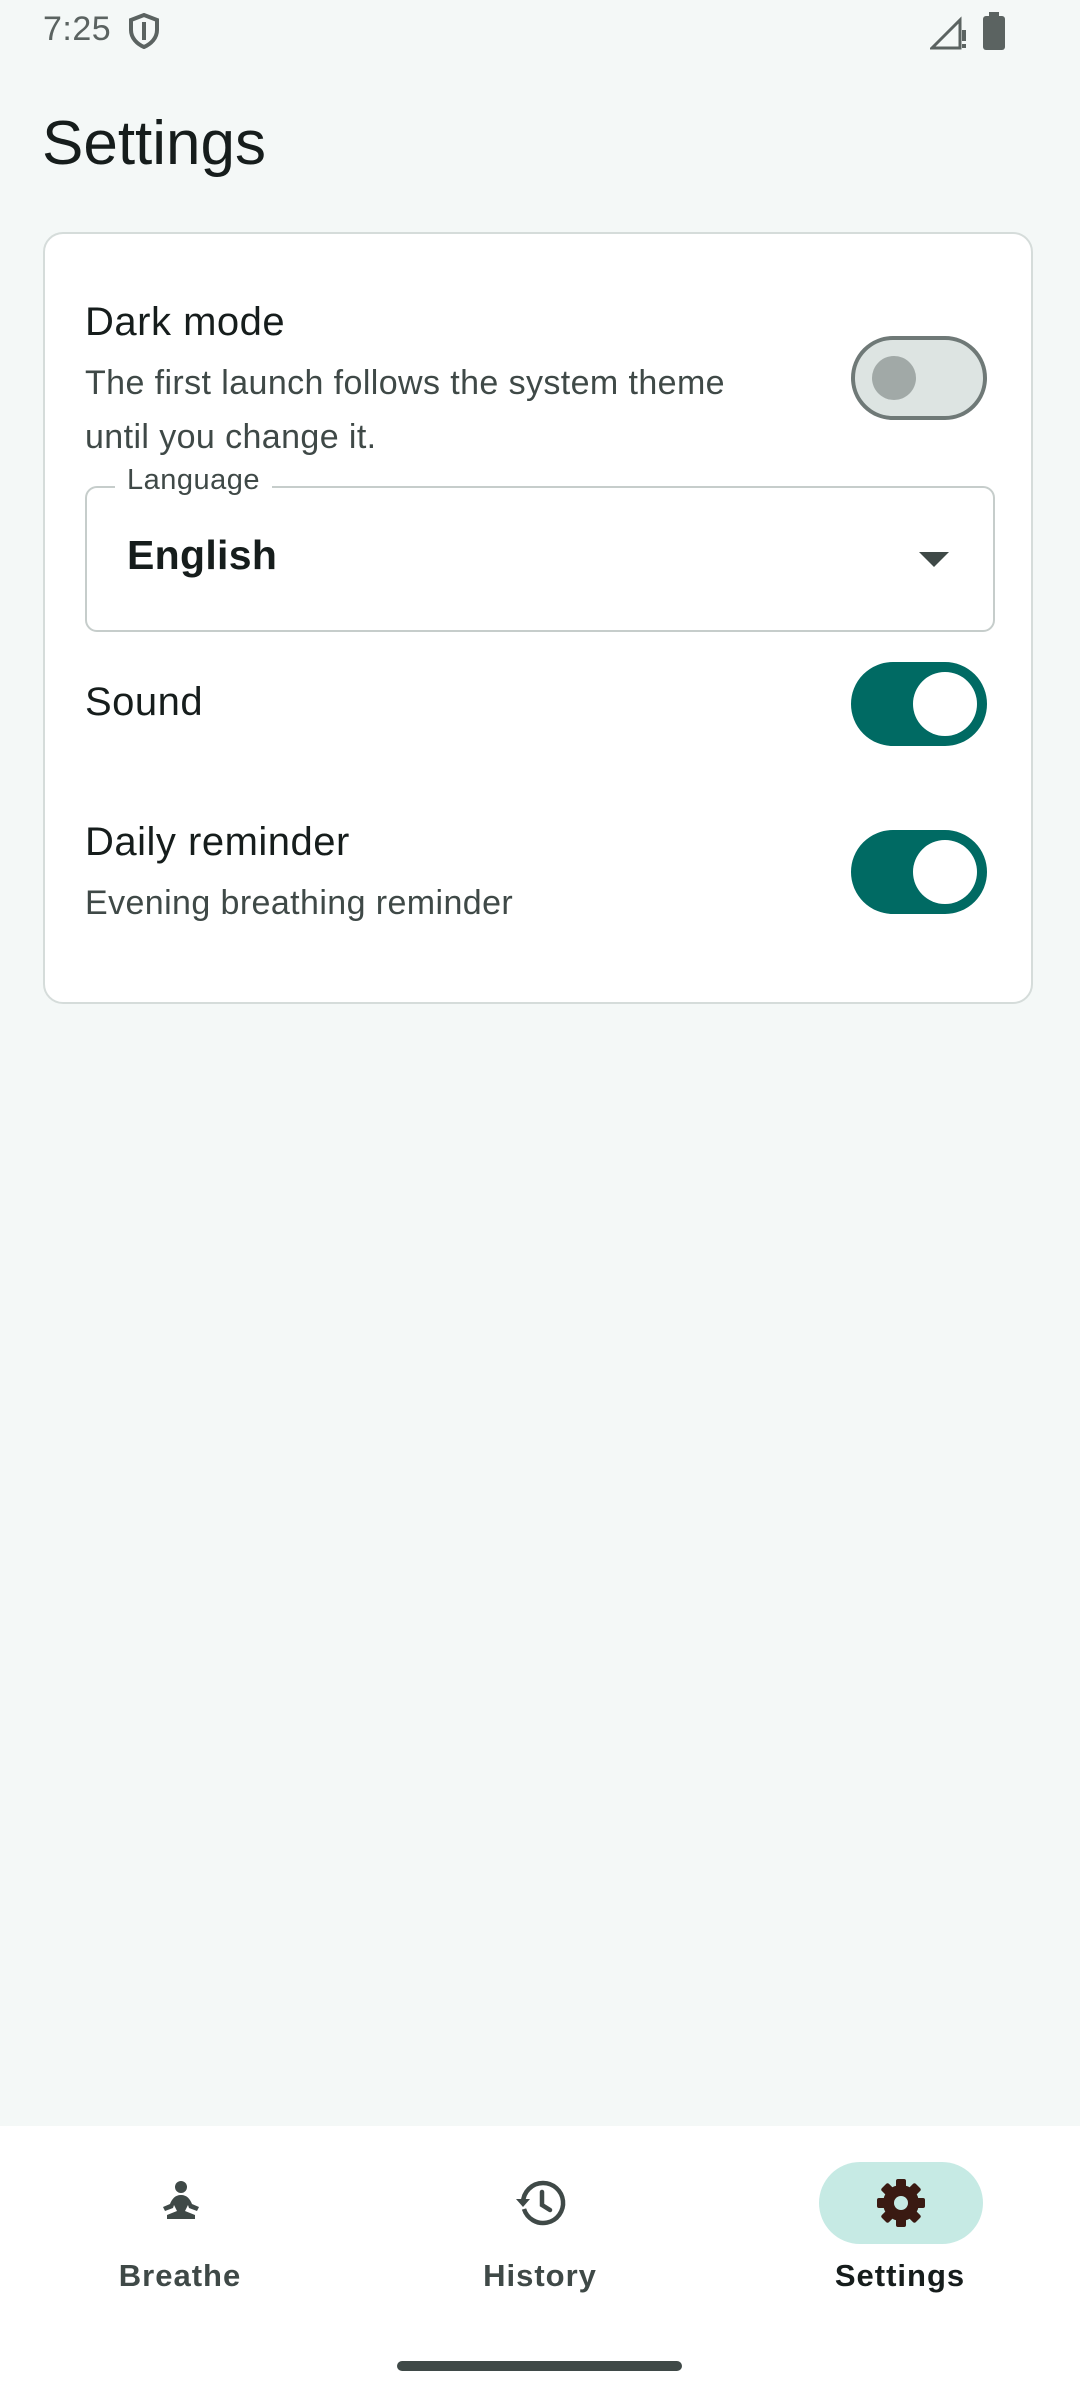  What do you see at coordinates (901, 2203) in the screenshot?
I see `gear-icon` at bounding box center [901, 2203].